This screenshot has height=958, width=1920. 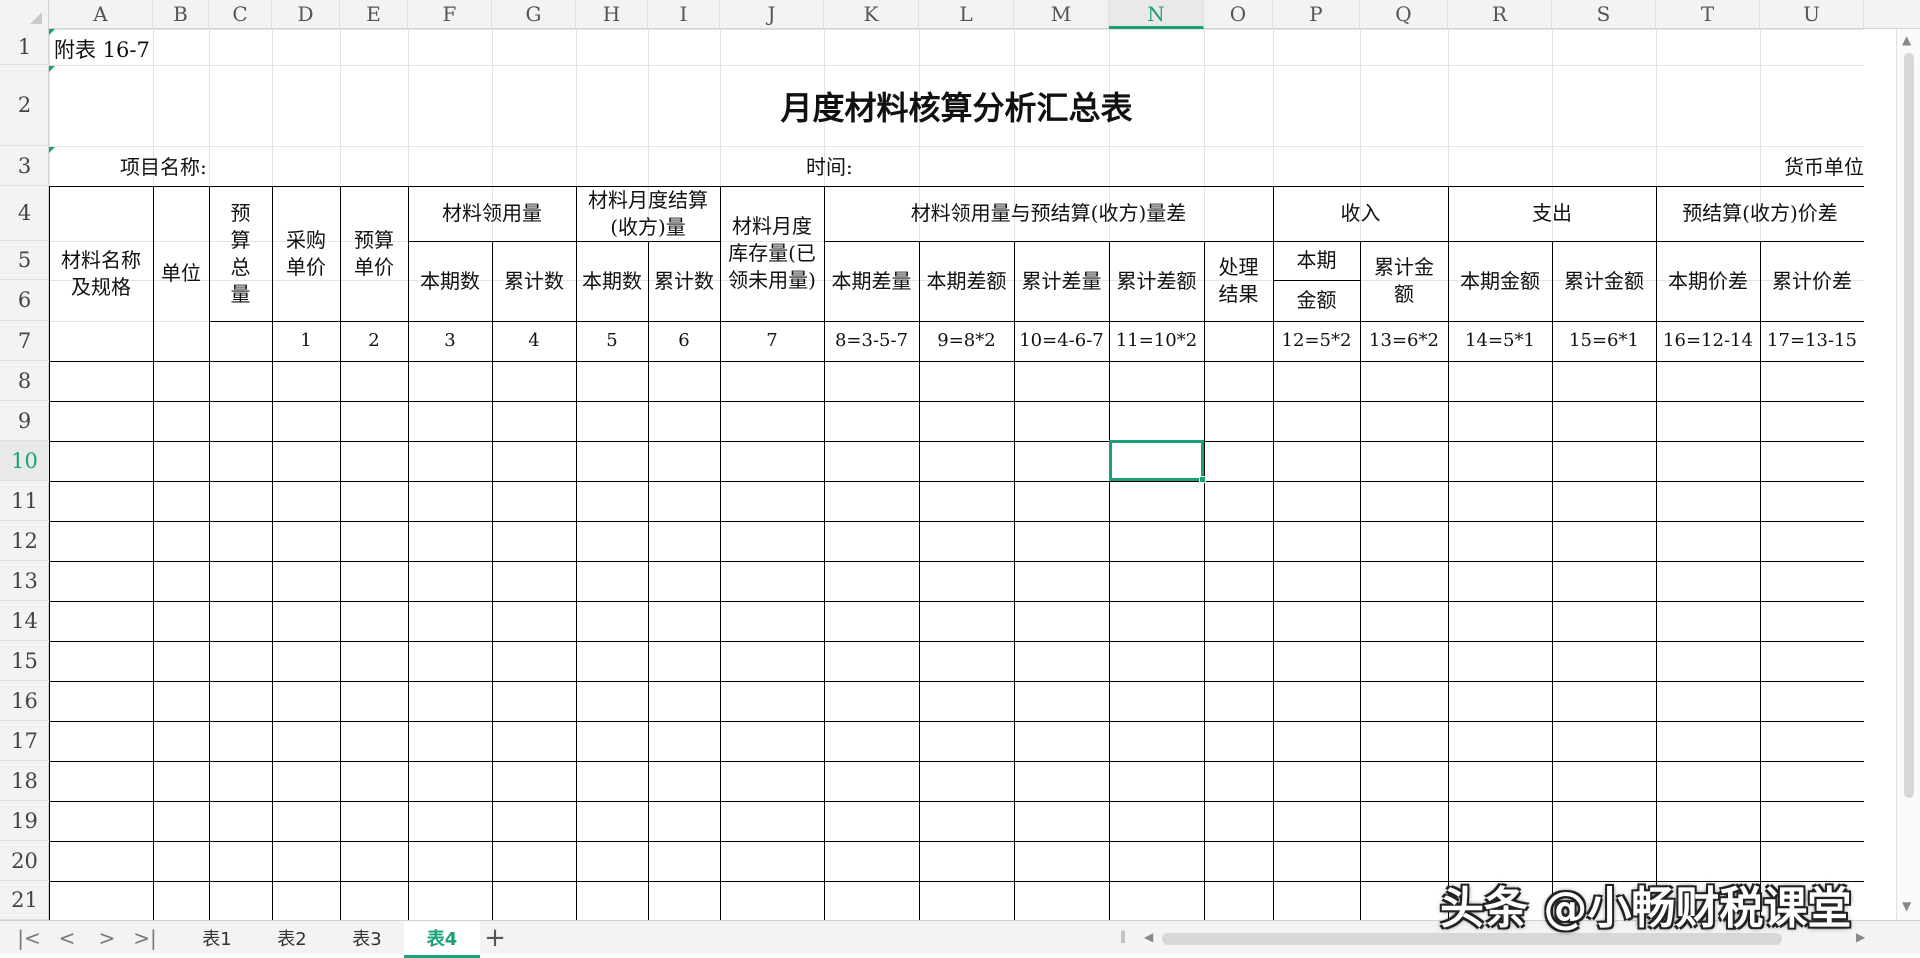 I want to click on scroll-right-icon: ▶, so click(x=1860, y=937).